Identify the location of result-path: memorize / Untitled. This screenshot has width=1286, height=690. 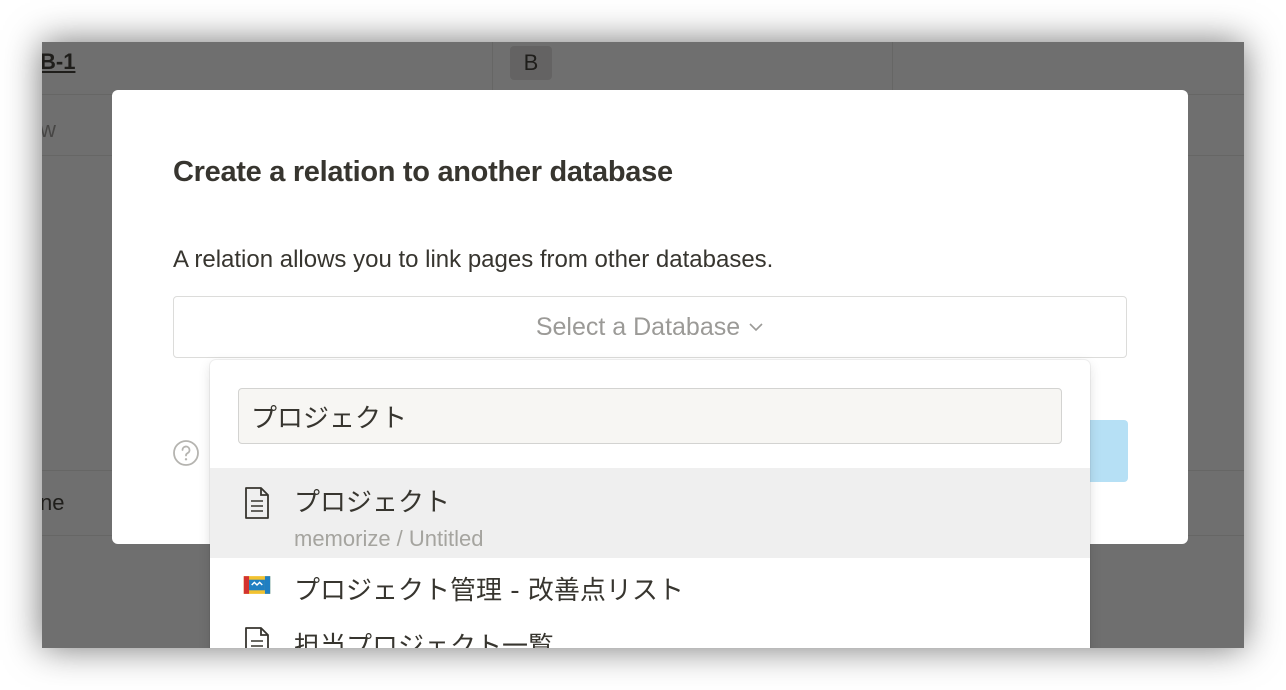
(389, 538).